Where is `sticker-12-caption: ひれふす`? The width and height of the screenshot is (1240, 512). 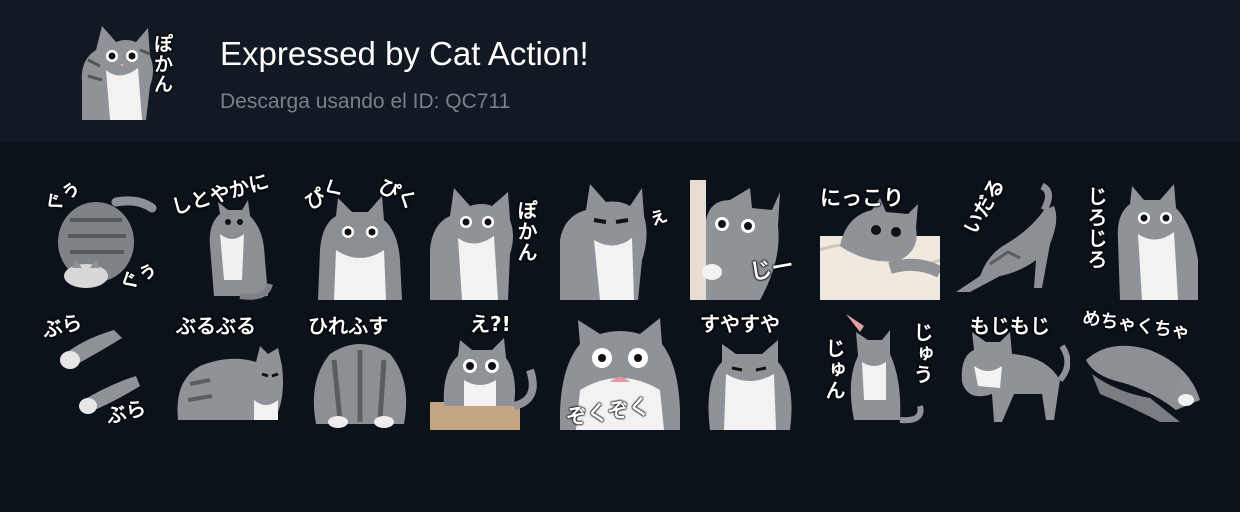 sticker-12-caption: ひれふす is located at coordinates (348, 326).